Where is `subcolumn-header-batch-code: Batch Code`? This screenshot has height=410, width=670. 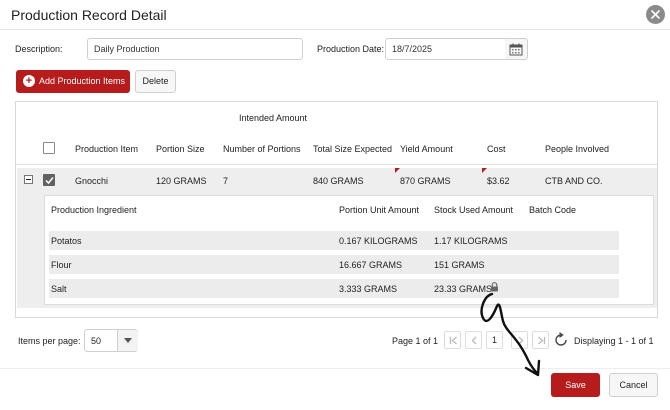 subcolumn-header-batch-code: Batch Code is located at coordinates (552, 210).